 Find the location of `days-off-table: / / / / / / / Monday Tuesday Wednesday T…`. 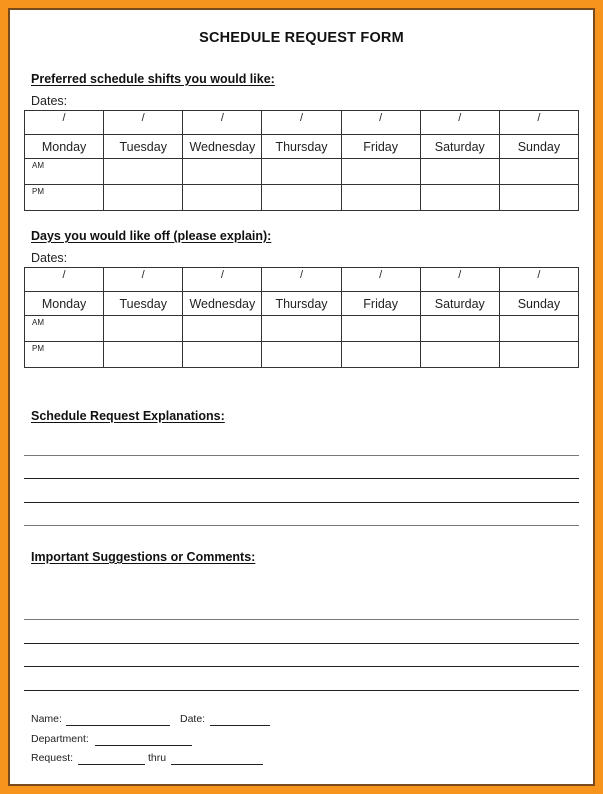

days-off-table: / / / / / / / Monday Tuesday Wednesday T… is located at coordinates (301, 317).